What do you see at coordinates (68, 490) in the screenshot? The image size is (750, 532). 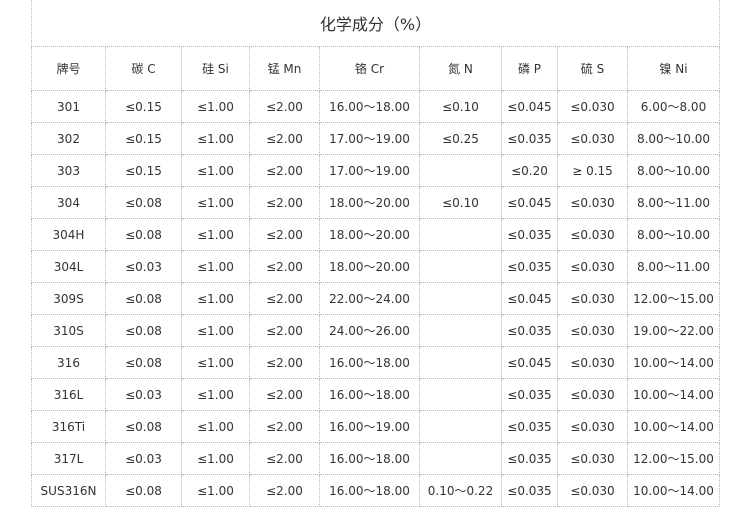 I see `grade-cell: SUS316N` at bounding box center [68, 490].